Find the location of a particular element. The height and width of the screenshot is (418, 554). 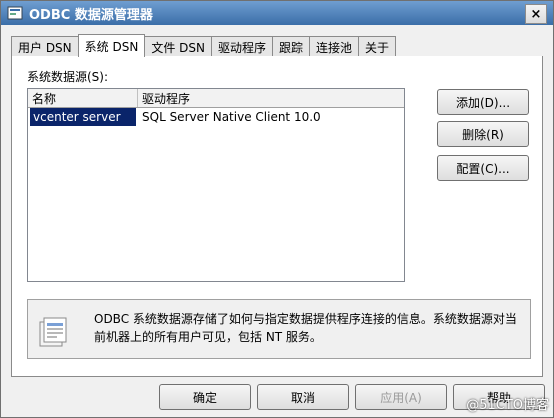

odbc-app-icon is located at coordinates (15, 13).